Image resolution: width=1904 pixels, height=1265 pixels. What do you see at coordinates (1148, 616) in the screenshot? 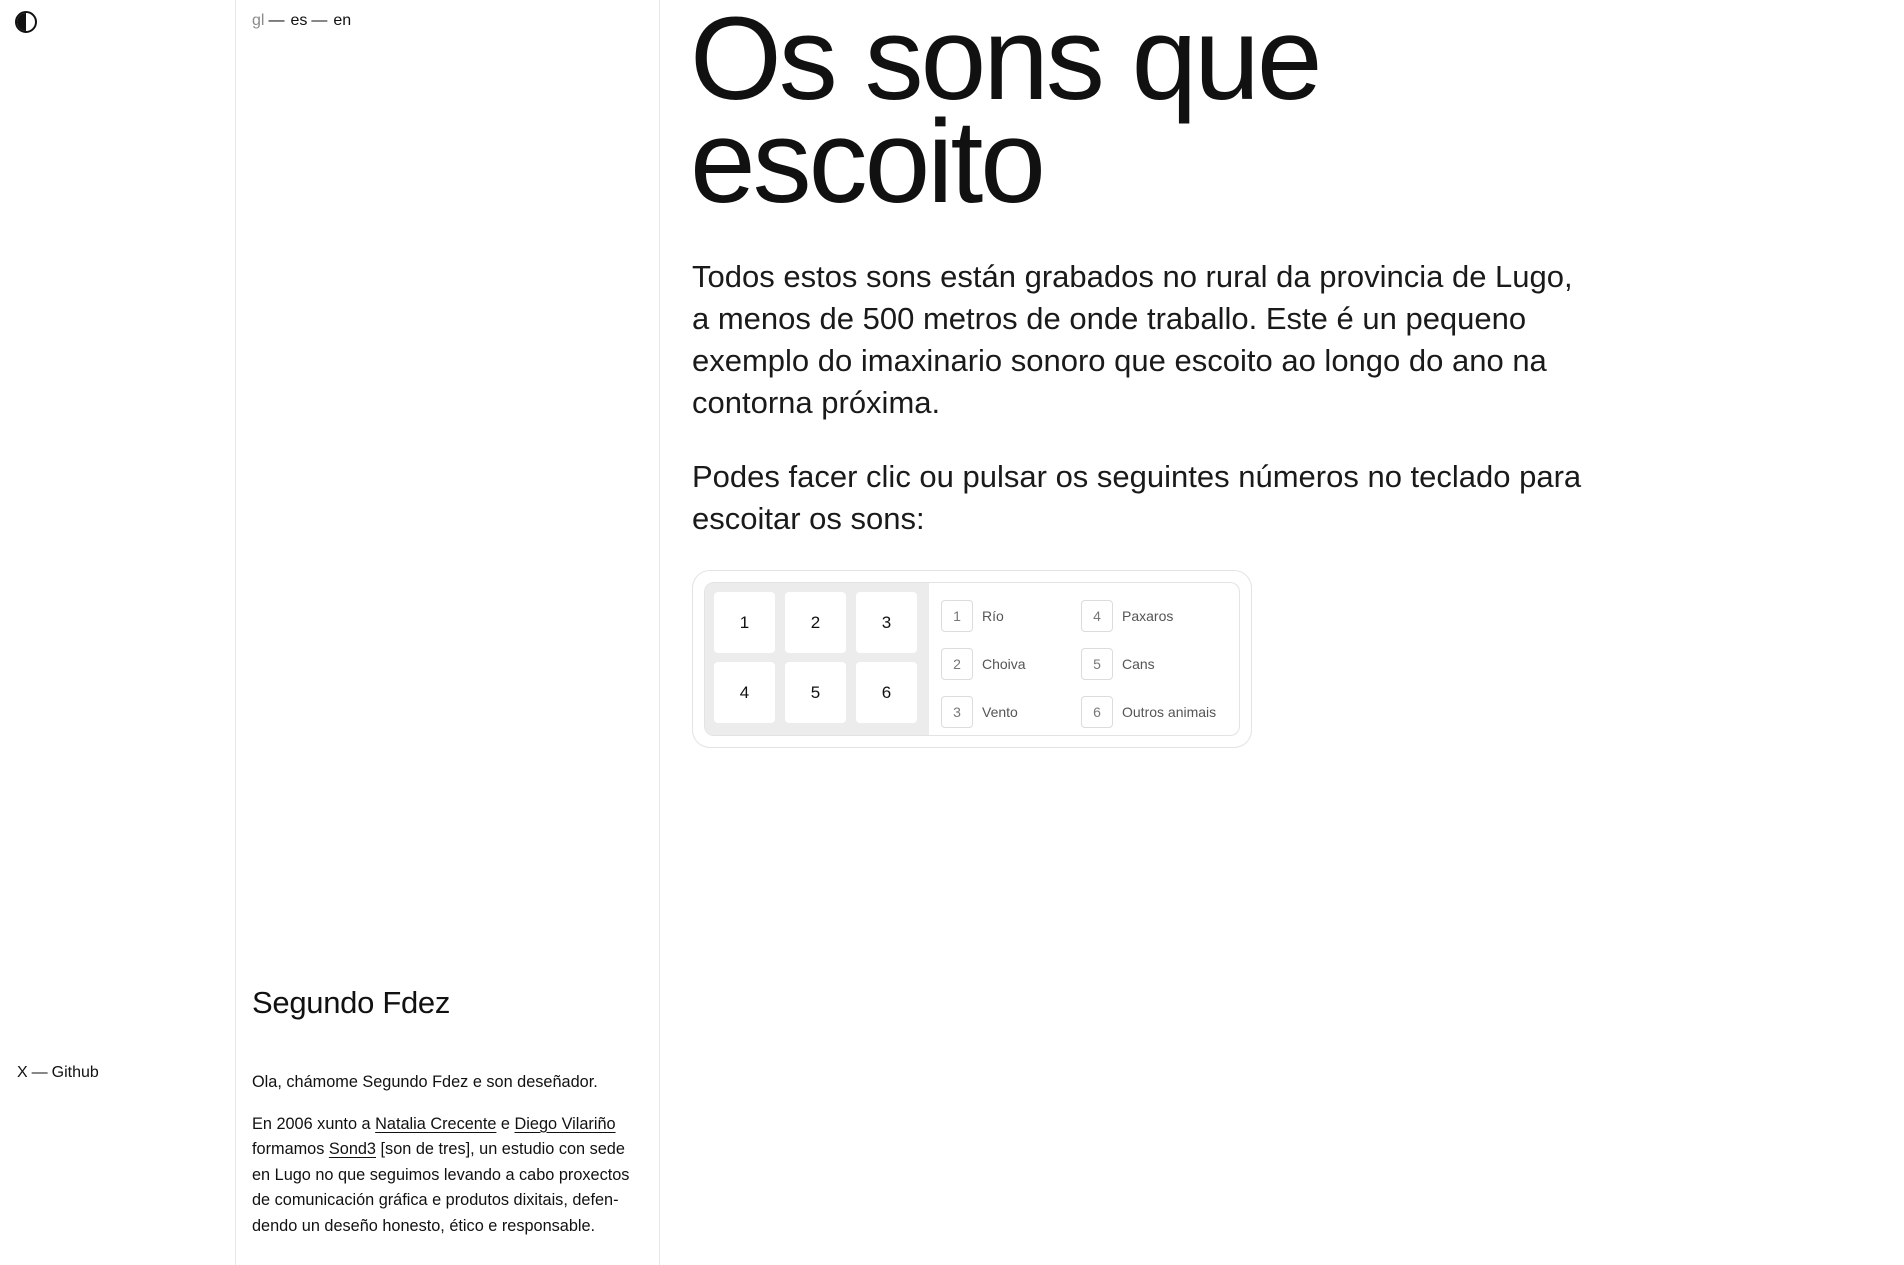
I see `legend-label: Paxaros` at bounding box center [1148, 616].